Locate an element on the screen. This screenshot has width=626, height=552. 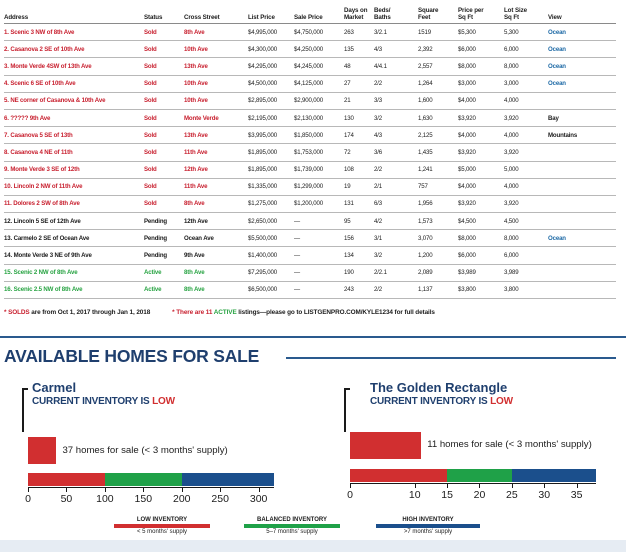
cell-sale: $2,900,000 is located at coordinates (319, 101).